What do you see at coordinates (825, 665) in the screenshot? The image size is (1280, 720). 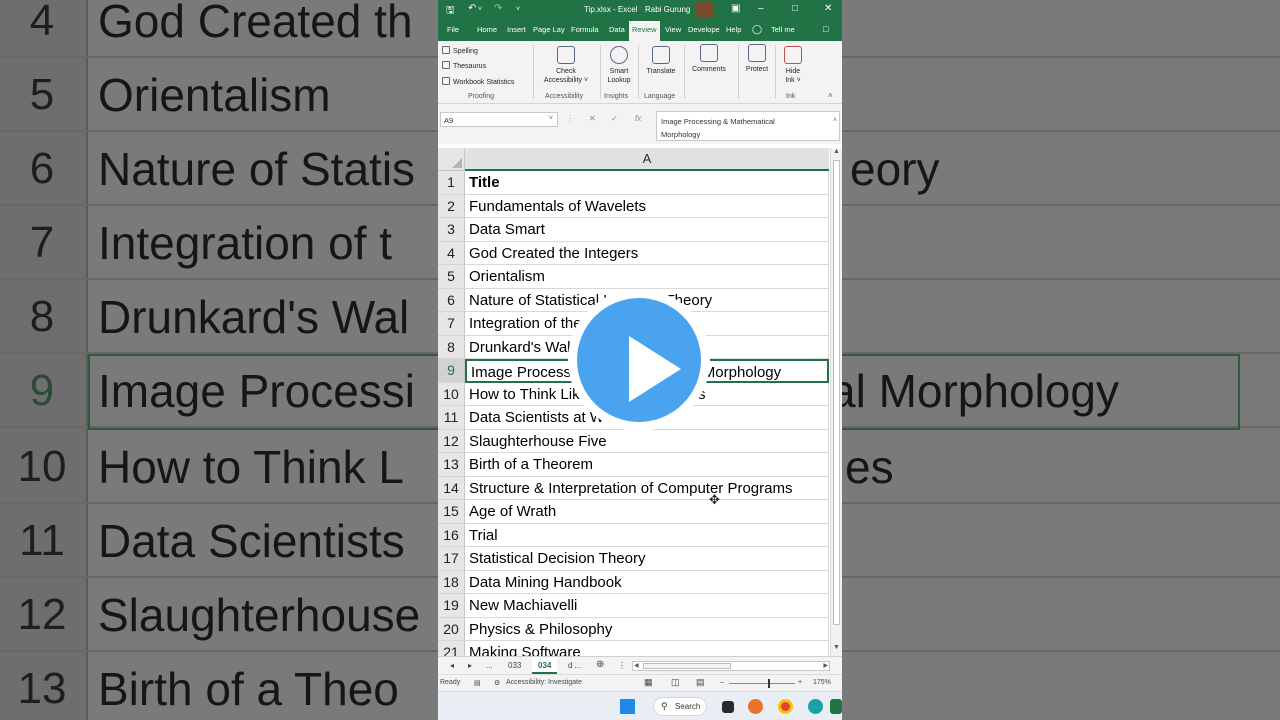 I see `scroll-right-icon: ▶` at bounding box center [825, 665].